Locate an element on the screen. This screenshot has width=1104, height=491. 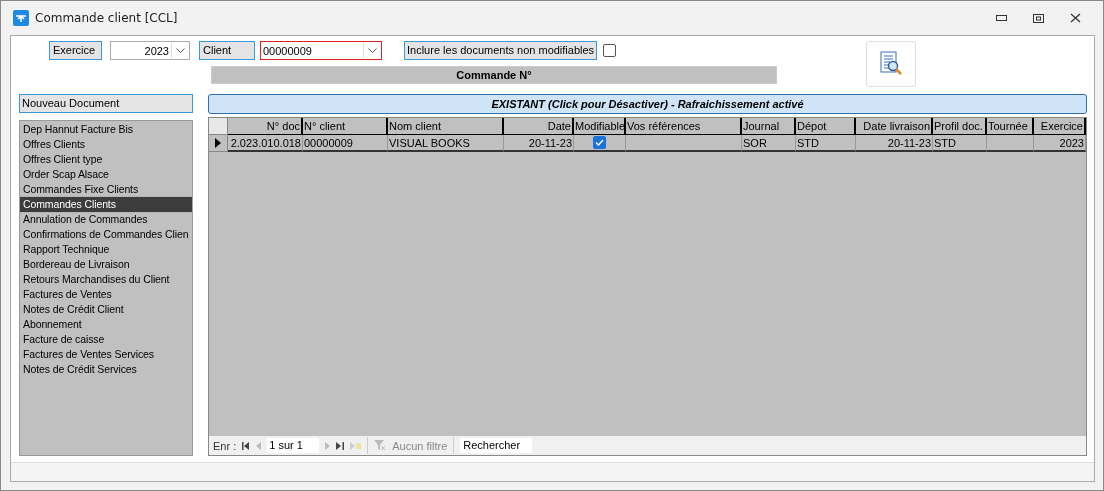
document-type-item: Factures de Ventes Services is located at coordinates (106, 354).